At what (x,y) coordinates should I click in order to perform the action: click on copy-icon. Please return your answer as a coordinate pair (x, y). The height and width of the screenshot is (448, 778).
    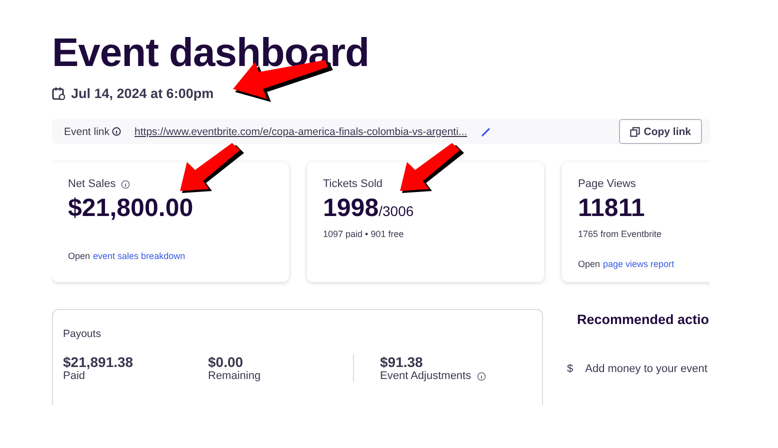
    Looking at the image, I should click on (635, 131).